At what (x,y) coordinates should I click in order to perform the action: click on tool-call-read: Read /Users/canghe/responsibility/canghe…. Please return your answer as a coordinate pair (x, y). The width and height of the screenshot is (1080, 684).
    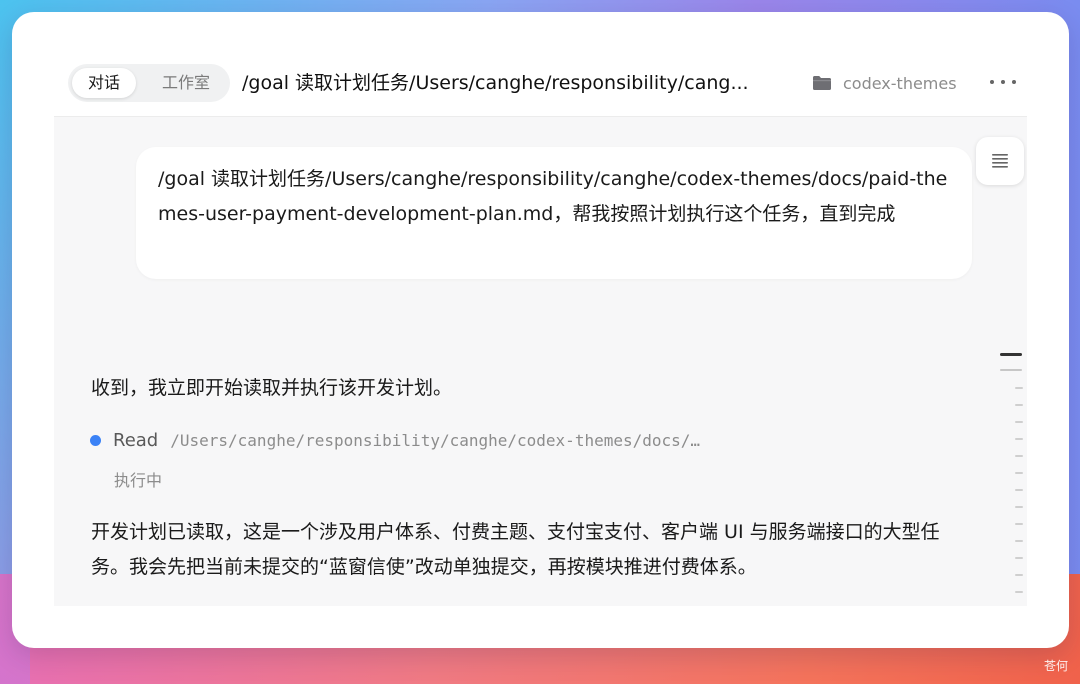
    Looking at the image, I should click on (440, 440).